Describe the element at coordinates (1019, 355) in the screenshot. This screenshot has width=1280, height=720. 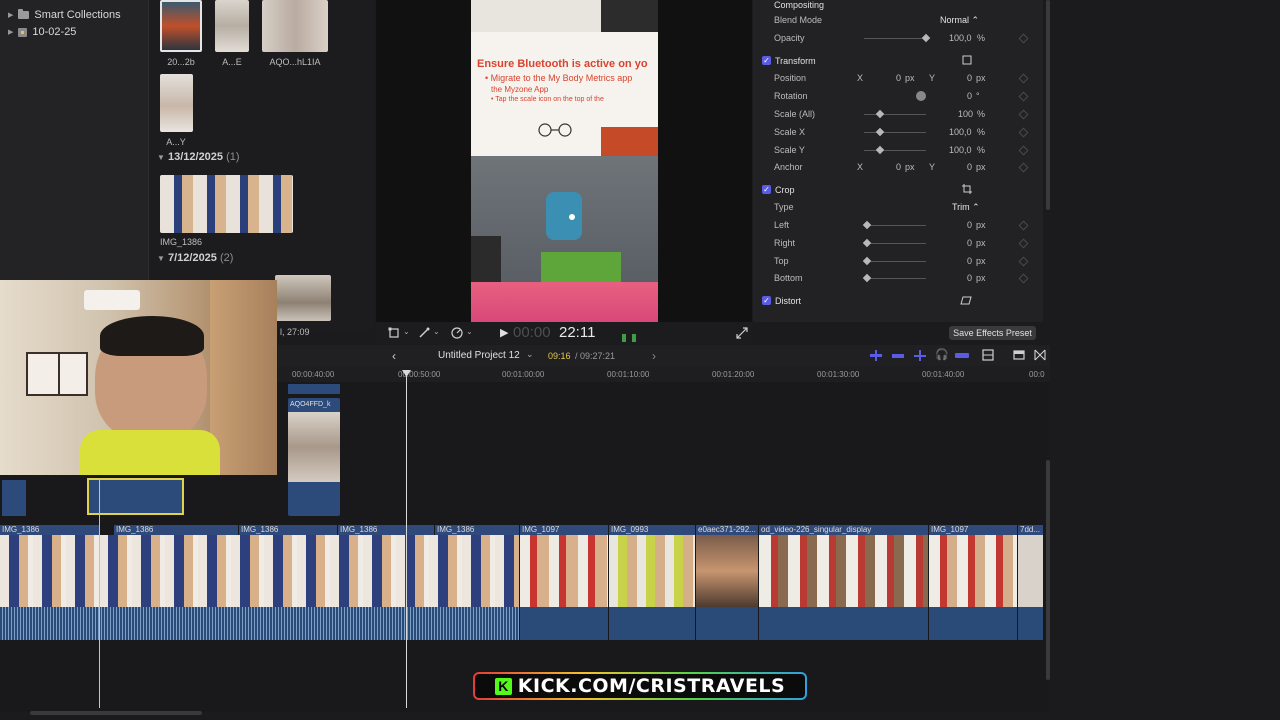
I see `clip-view-icon` at that location.